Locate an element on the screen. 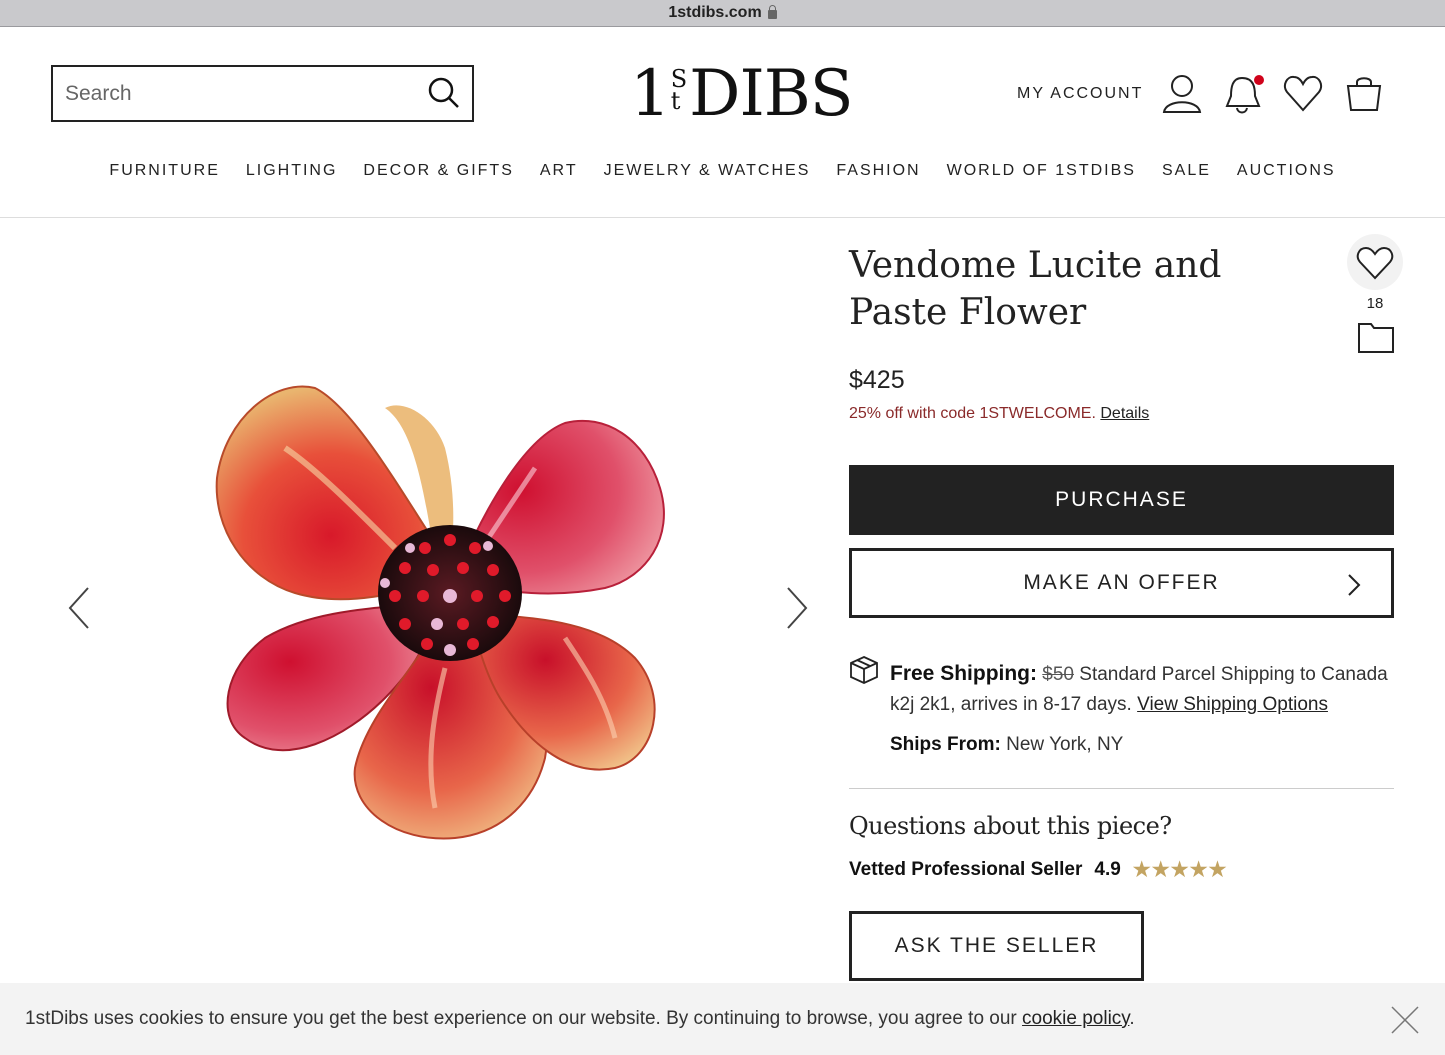  logo-one: 1 is located at coordinates (650, 94).